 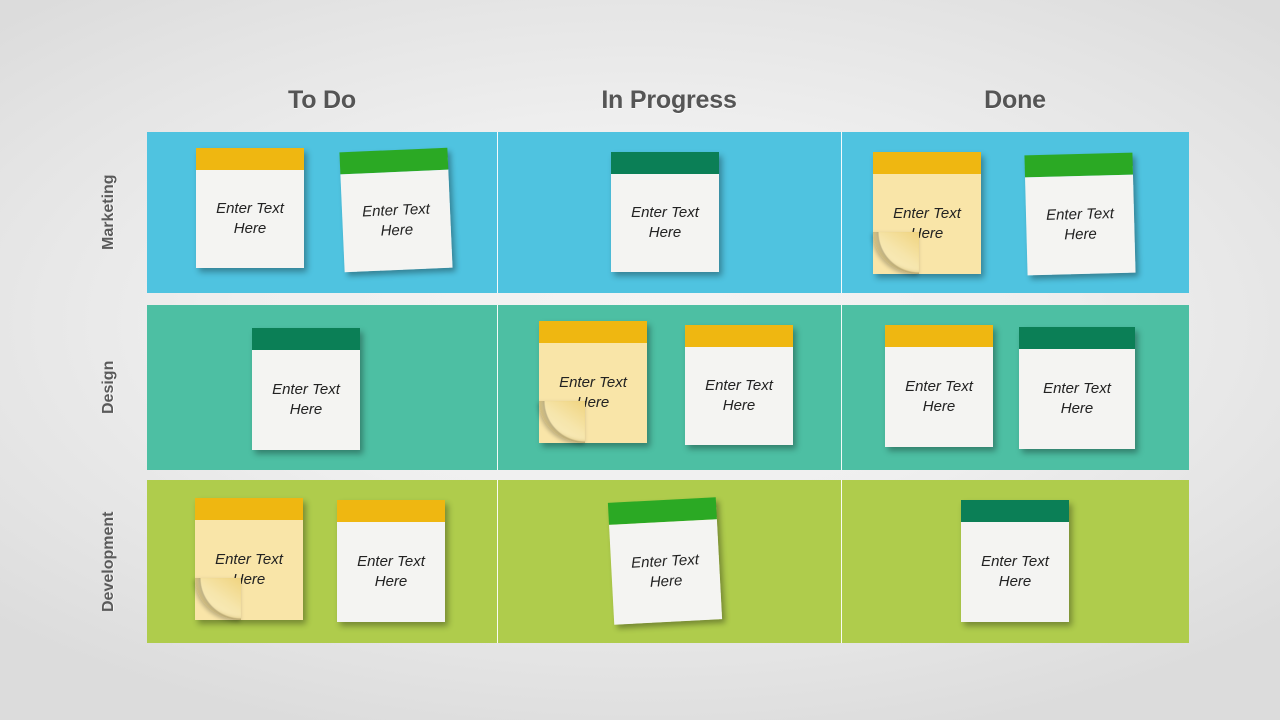 I want to click on column-header-done: Done, so click(x=1015, y=100).